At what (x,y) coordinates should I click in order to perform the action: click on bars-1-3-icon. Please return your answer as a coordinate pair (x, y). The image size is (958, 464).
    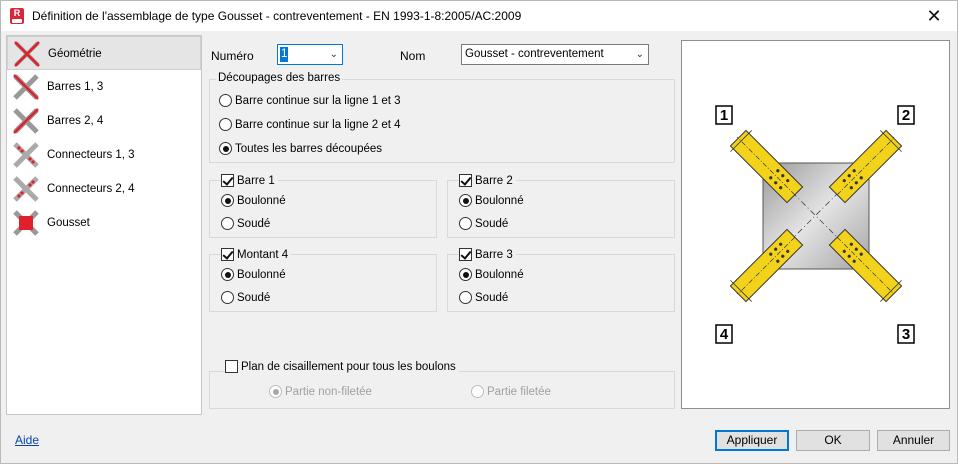
    Looking at the image, I should click on (26, 87).